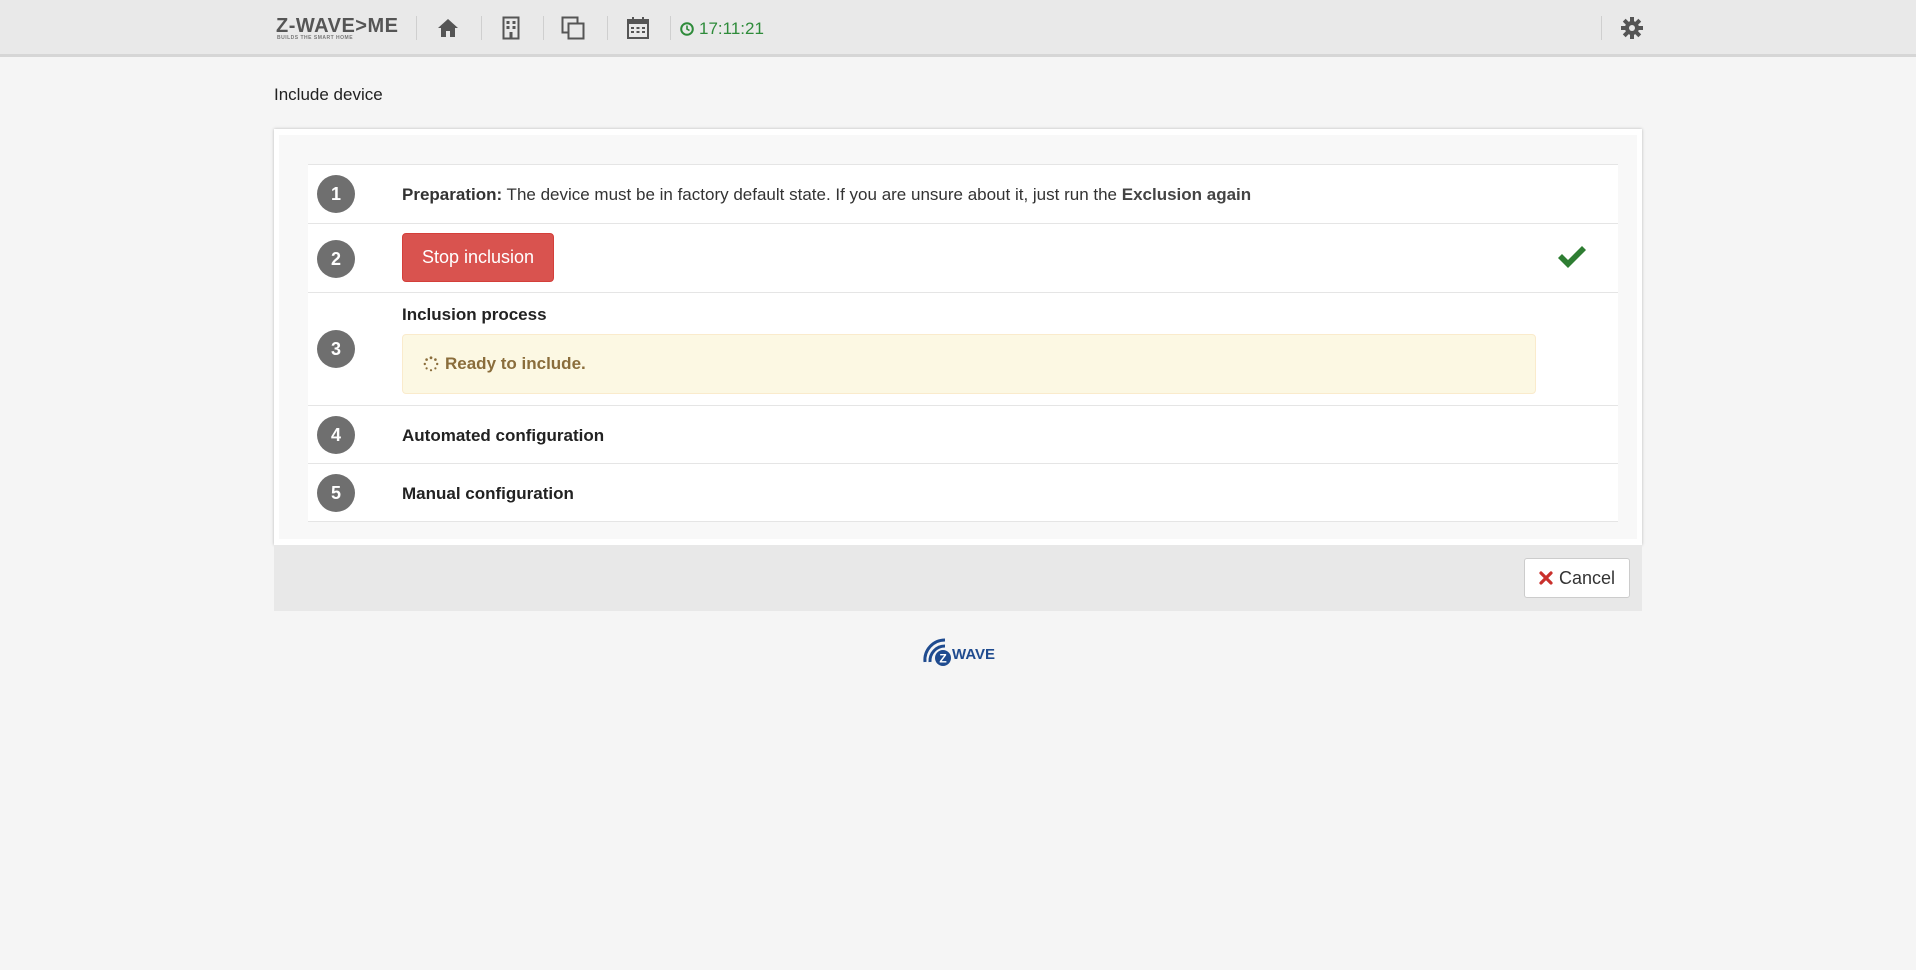  I want to click on check-icon, so click(1572, 259).